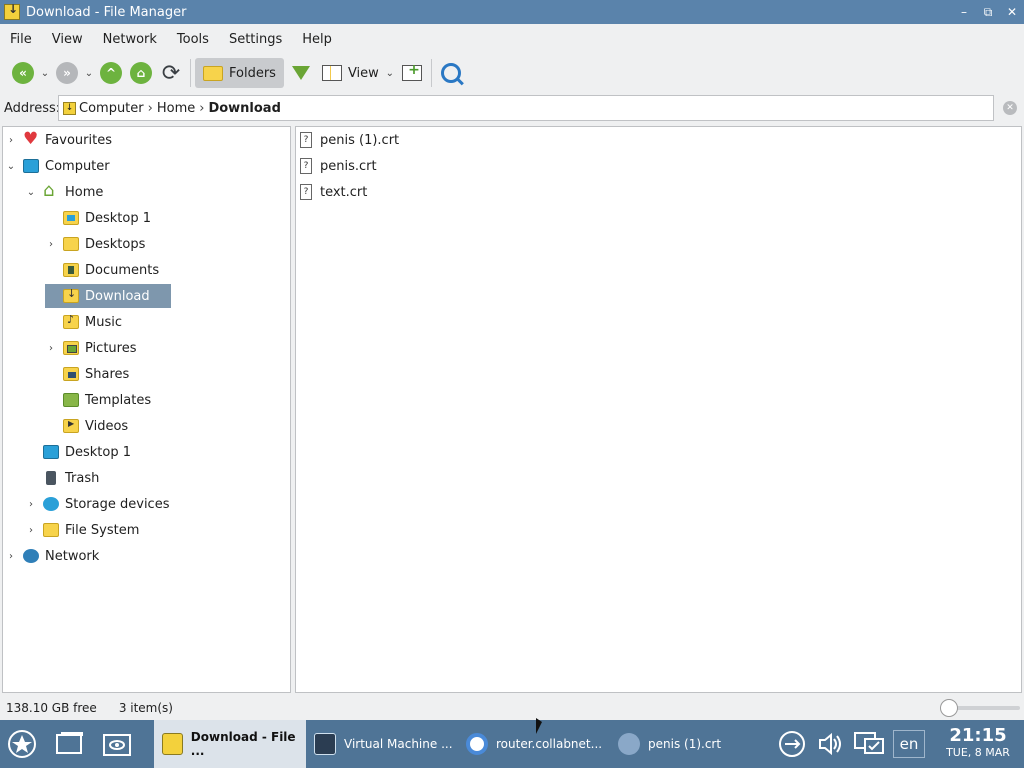 The width and height of the screenshot is (1024, 768). I want to click on menu-help: Help, so click(317, 39).